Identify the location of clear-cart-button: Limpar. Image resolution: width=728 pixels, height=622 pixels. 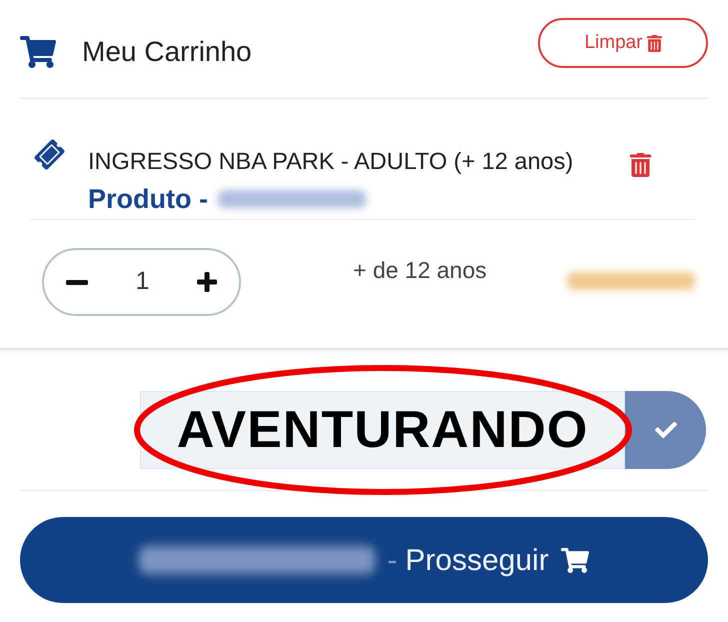
(623, 43).